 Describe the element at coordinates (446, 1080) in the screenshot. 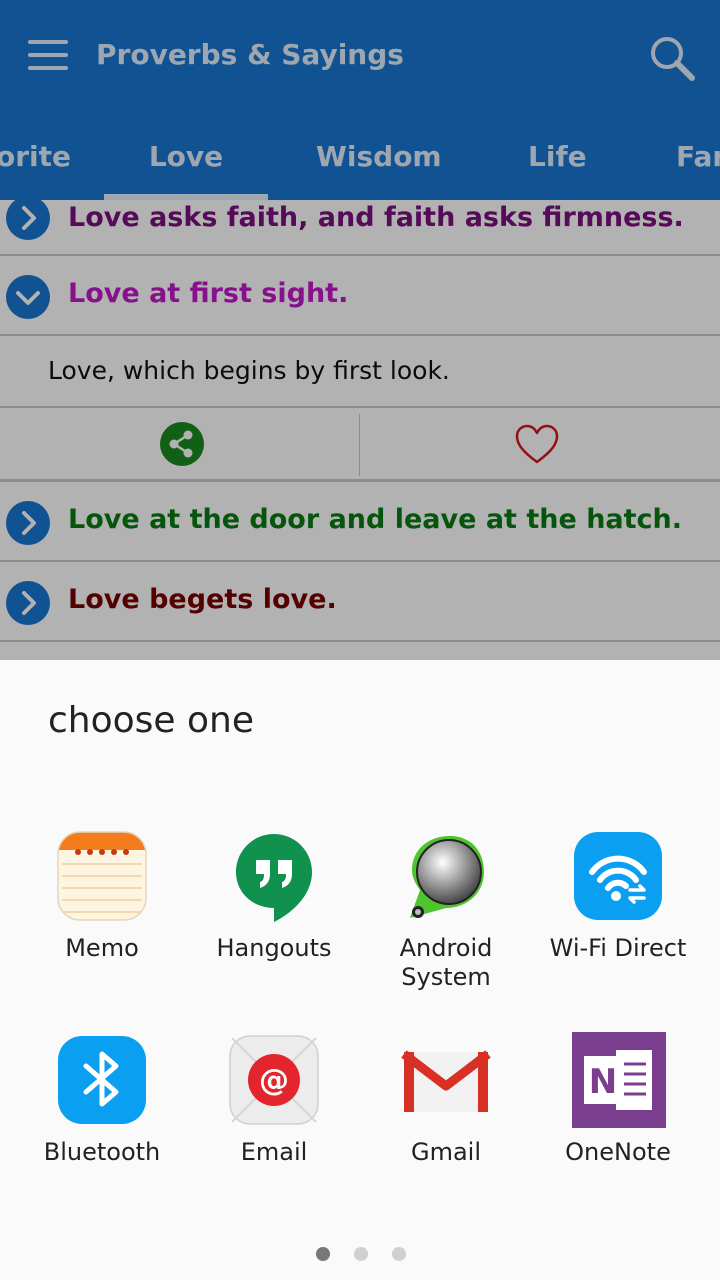

I see `gmail-icon` at that location.